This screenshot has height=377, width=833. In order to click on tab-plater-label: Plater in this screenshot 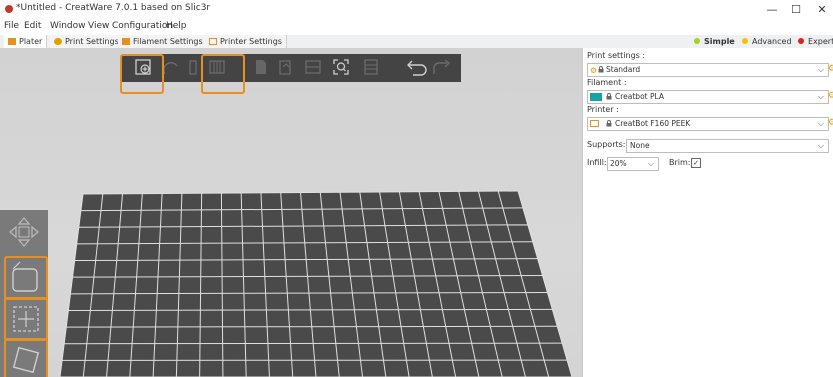, I will do `click(31, 41)`.